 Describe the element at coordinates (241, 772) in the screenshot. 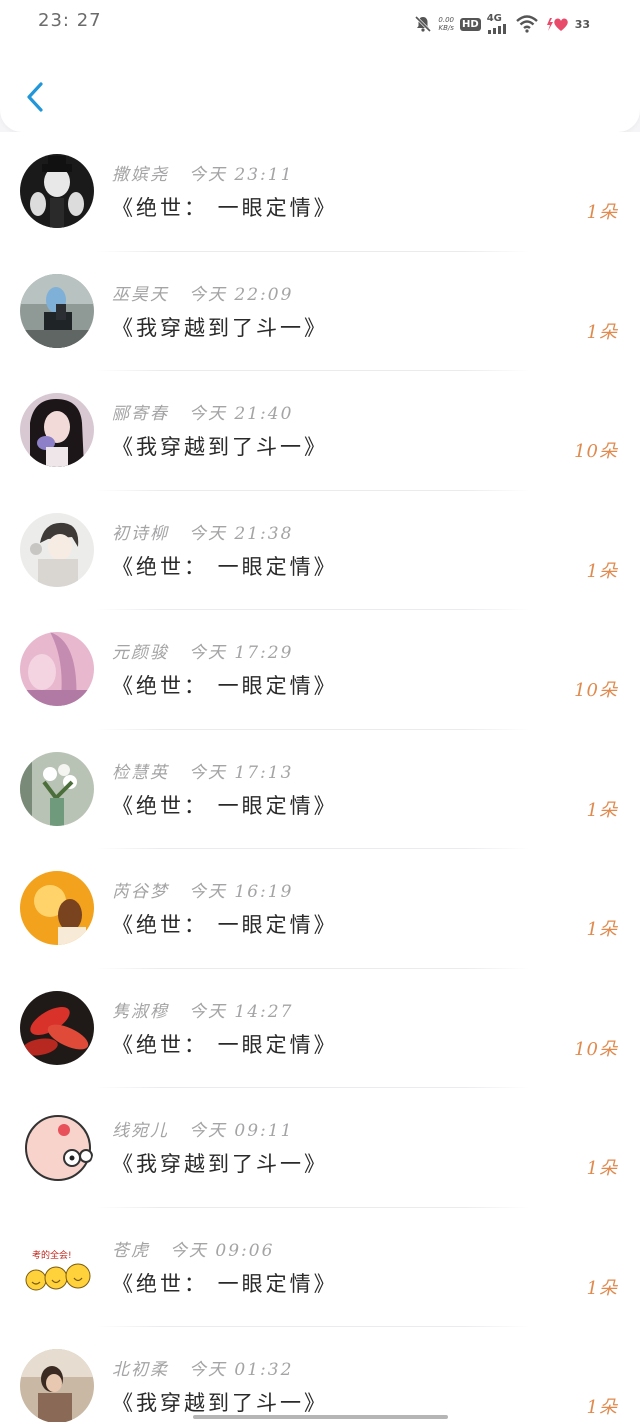

I see `timestamp: 今天 17:13` at that location.